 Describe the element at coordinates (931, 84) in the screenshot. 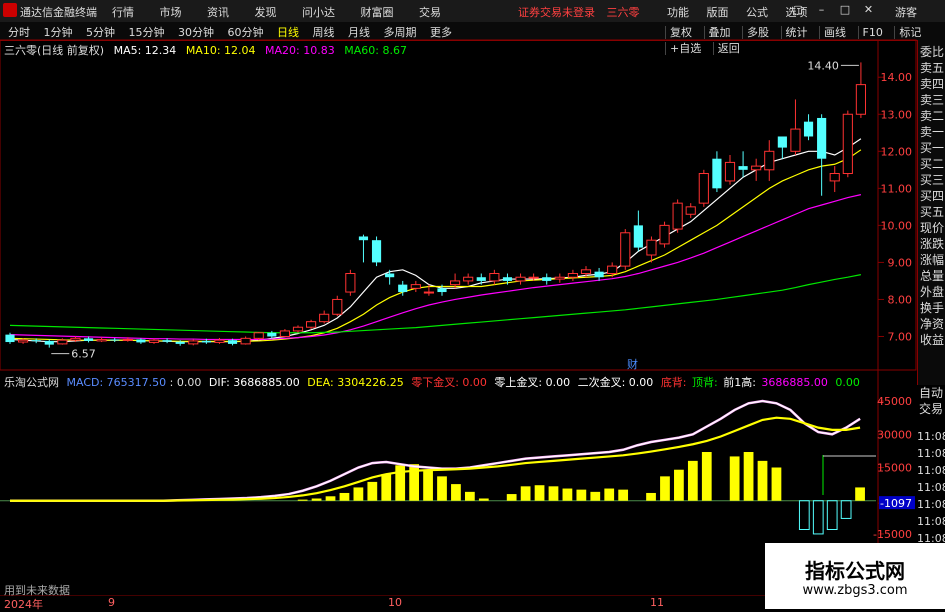

I see `quote-sell4: 卖四` at that location.